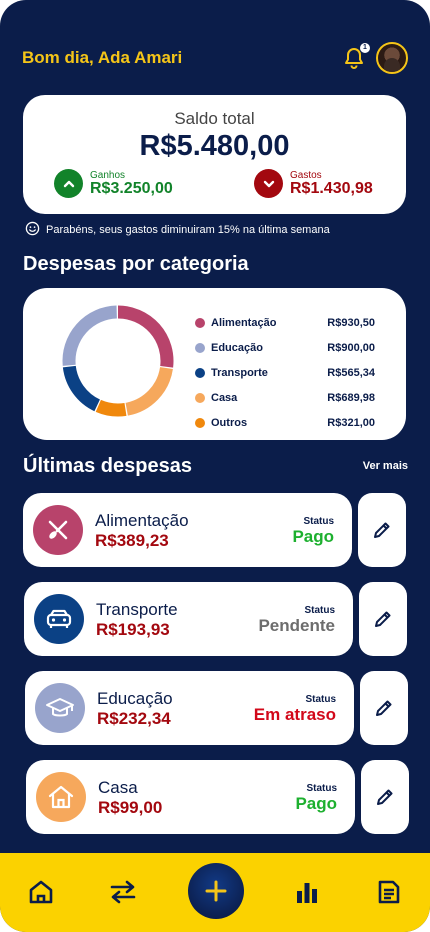 The height and width of the screenshot is (932, 430). What do you see at coordinates (229, 422) in the screenshot?
I see `legend-name: Outros` at bounding box center [229, 422].